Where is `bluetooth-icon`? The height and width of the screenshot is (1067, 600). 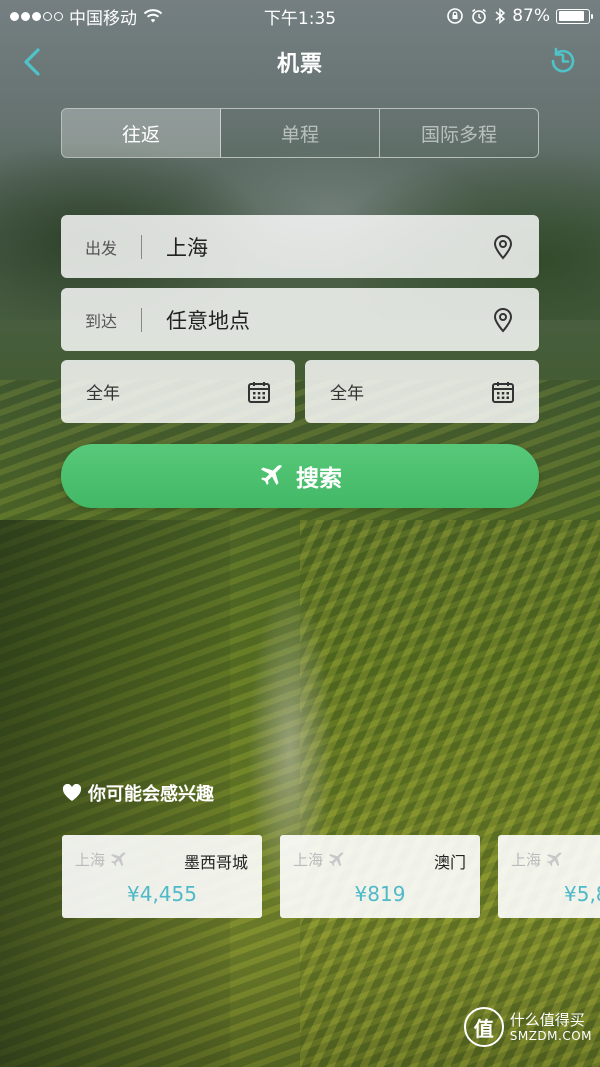
bluetooth-icon is located at coordinates (500, 16).